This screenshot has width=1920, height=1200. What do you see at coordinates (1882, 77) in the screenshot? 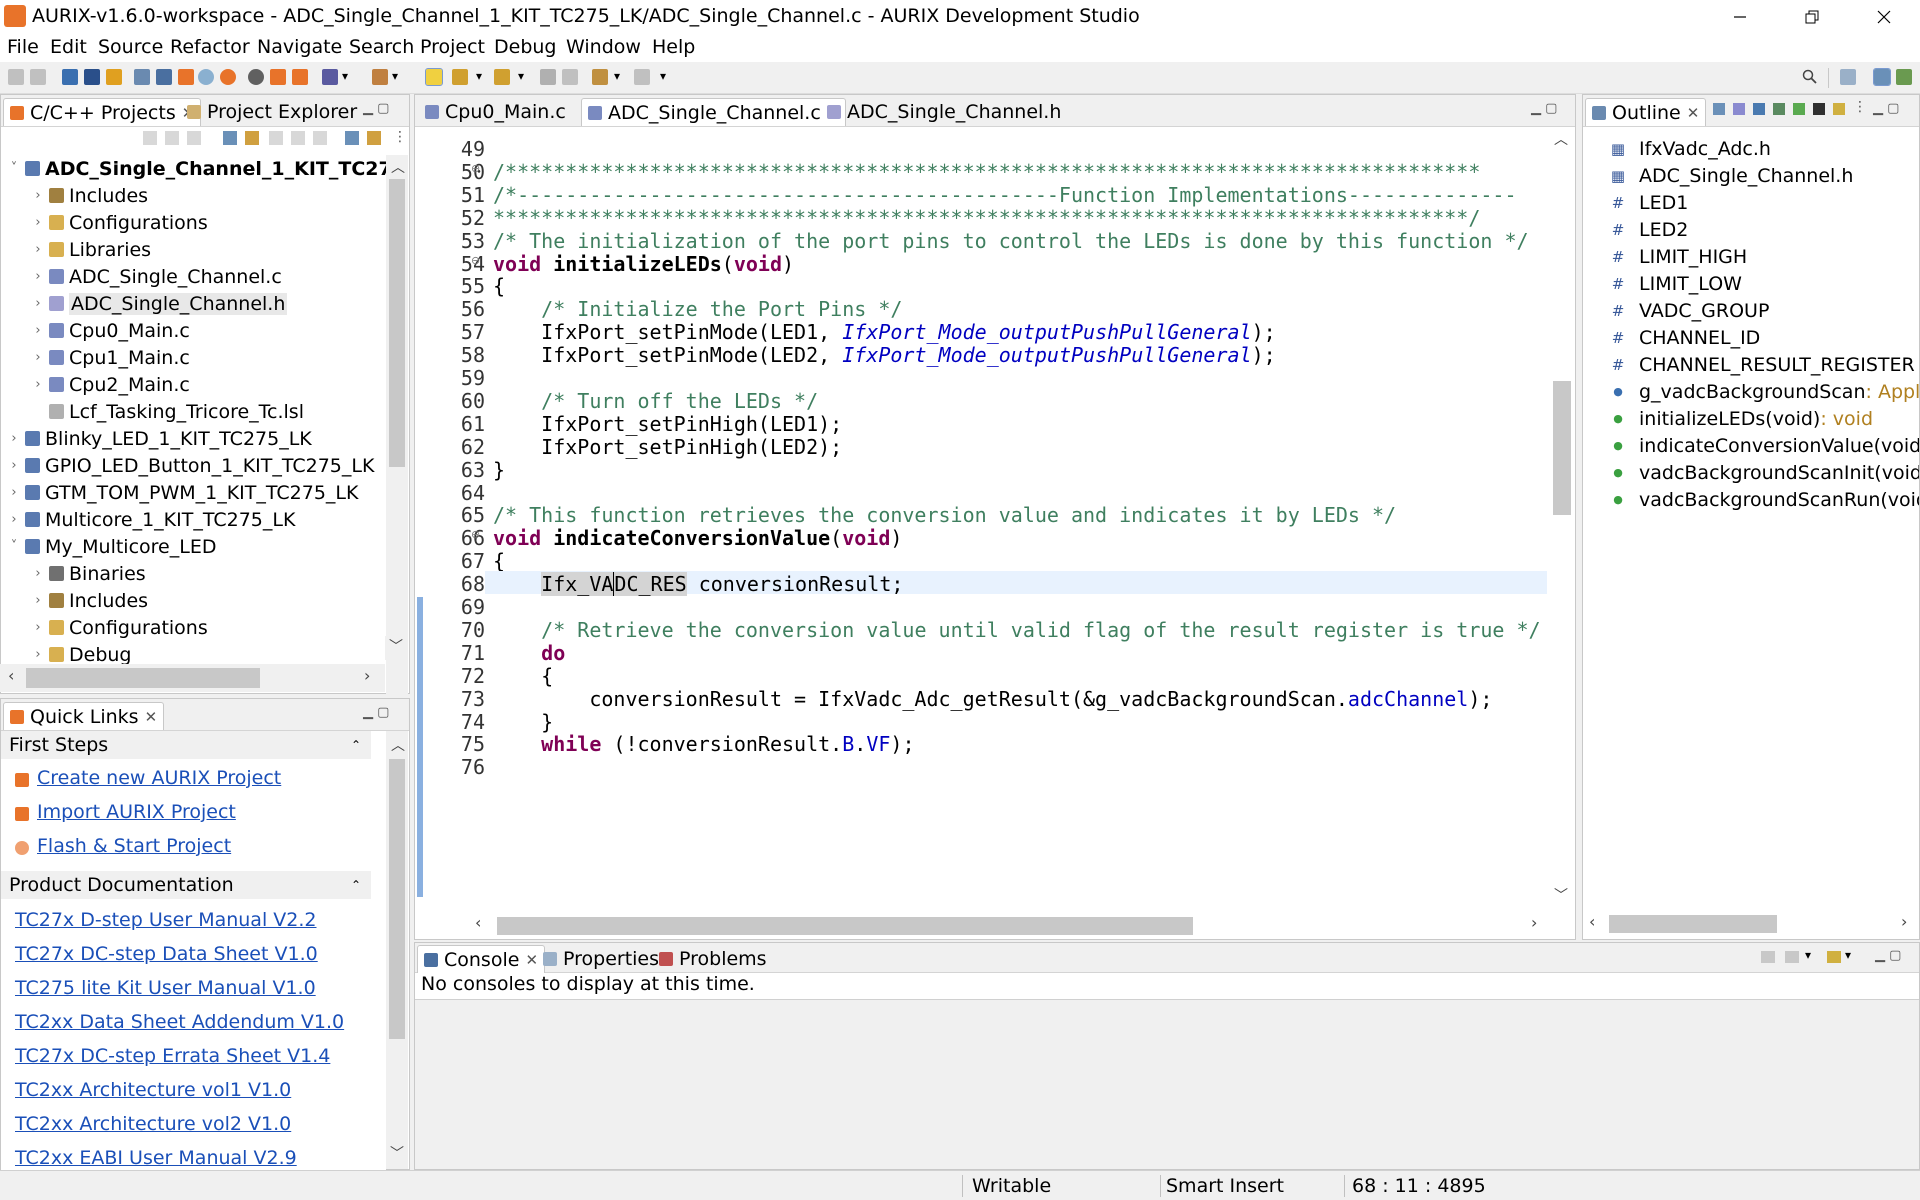
I see `cpp-perspective-icon` at bounding box center [1882, 77].